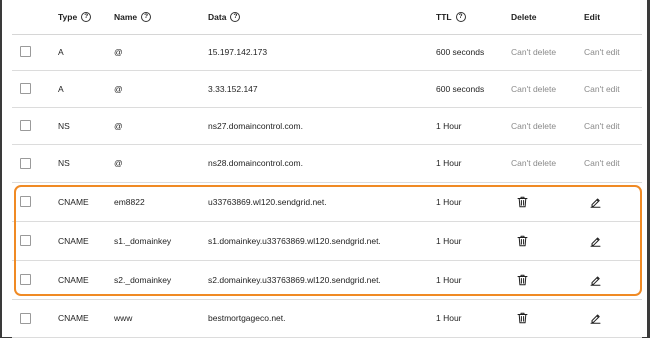  I want to click on column-header-name: Name?, so click(133, 17).